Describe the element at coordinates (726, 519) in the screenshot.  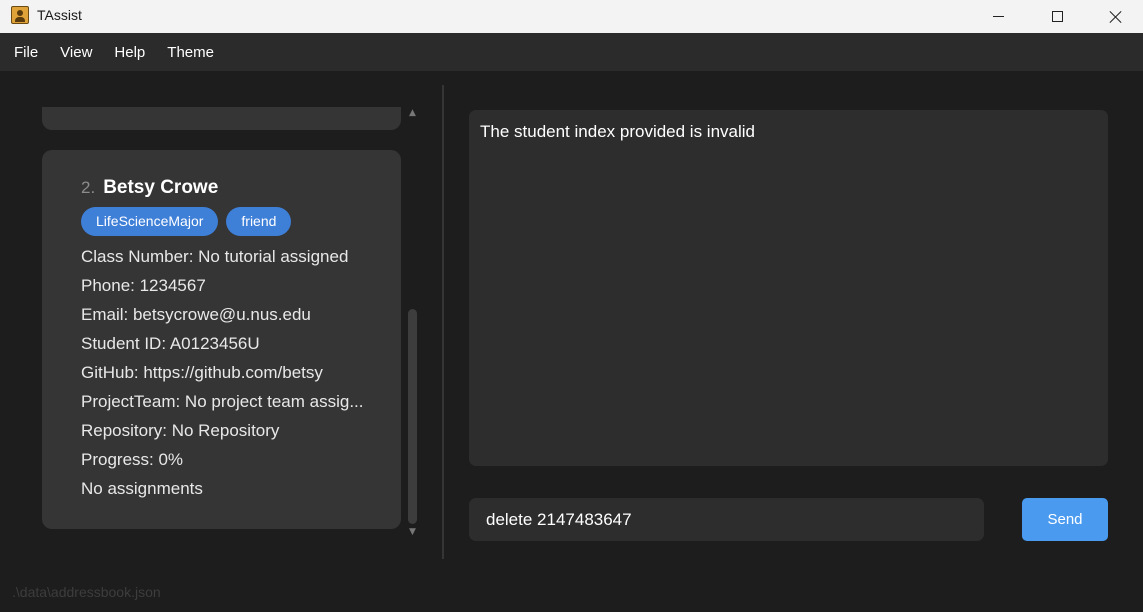
I see `command-input` at that location.